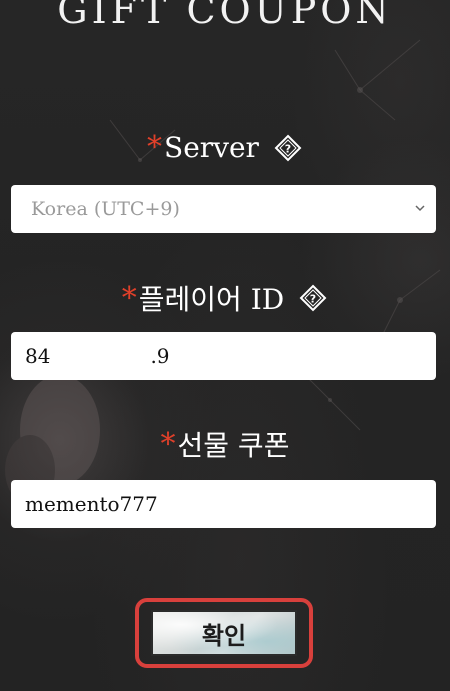  Describe the element at coordinates (105, 209) in the screenshot. I see `server-selected-value: Korea (UTC+9)` at that location.